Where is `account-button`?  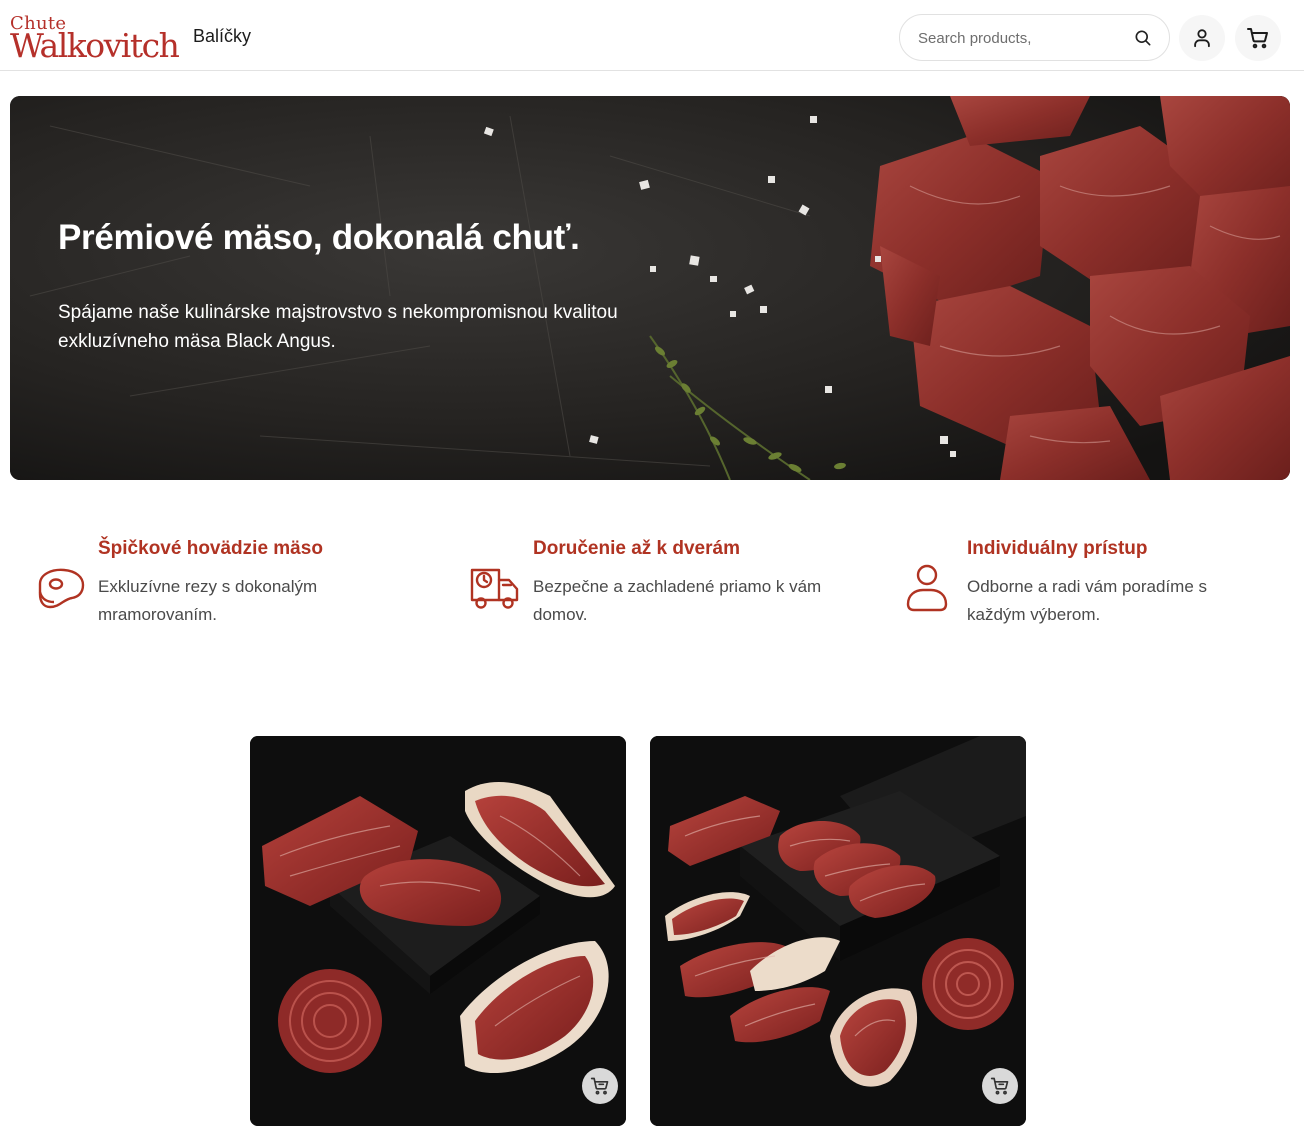 account-button is located at coordinates (1202, 38).